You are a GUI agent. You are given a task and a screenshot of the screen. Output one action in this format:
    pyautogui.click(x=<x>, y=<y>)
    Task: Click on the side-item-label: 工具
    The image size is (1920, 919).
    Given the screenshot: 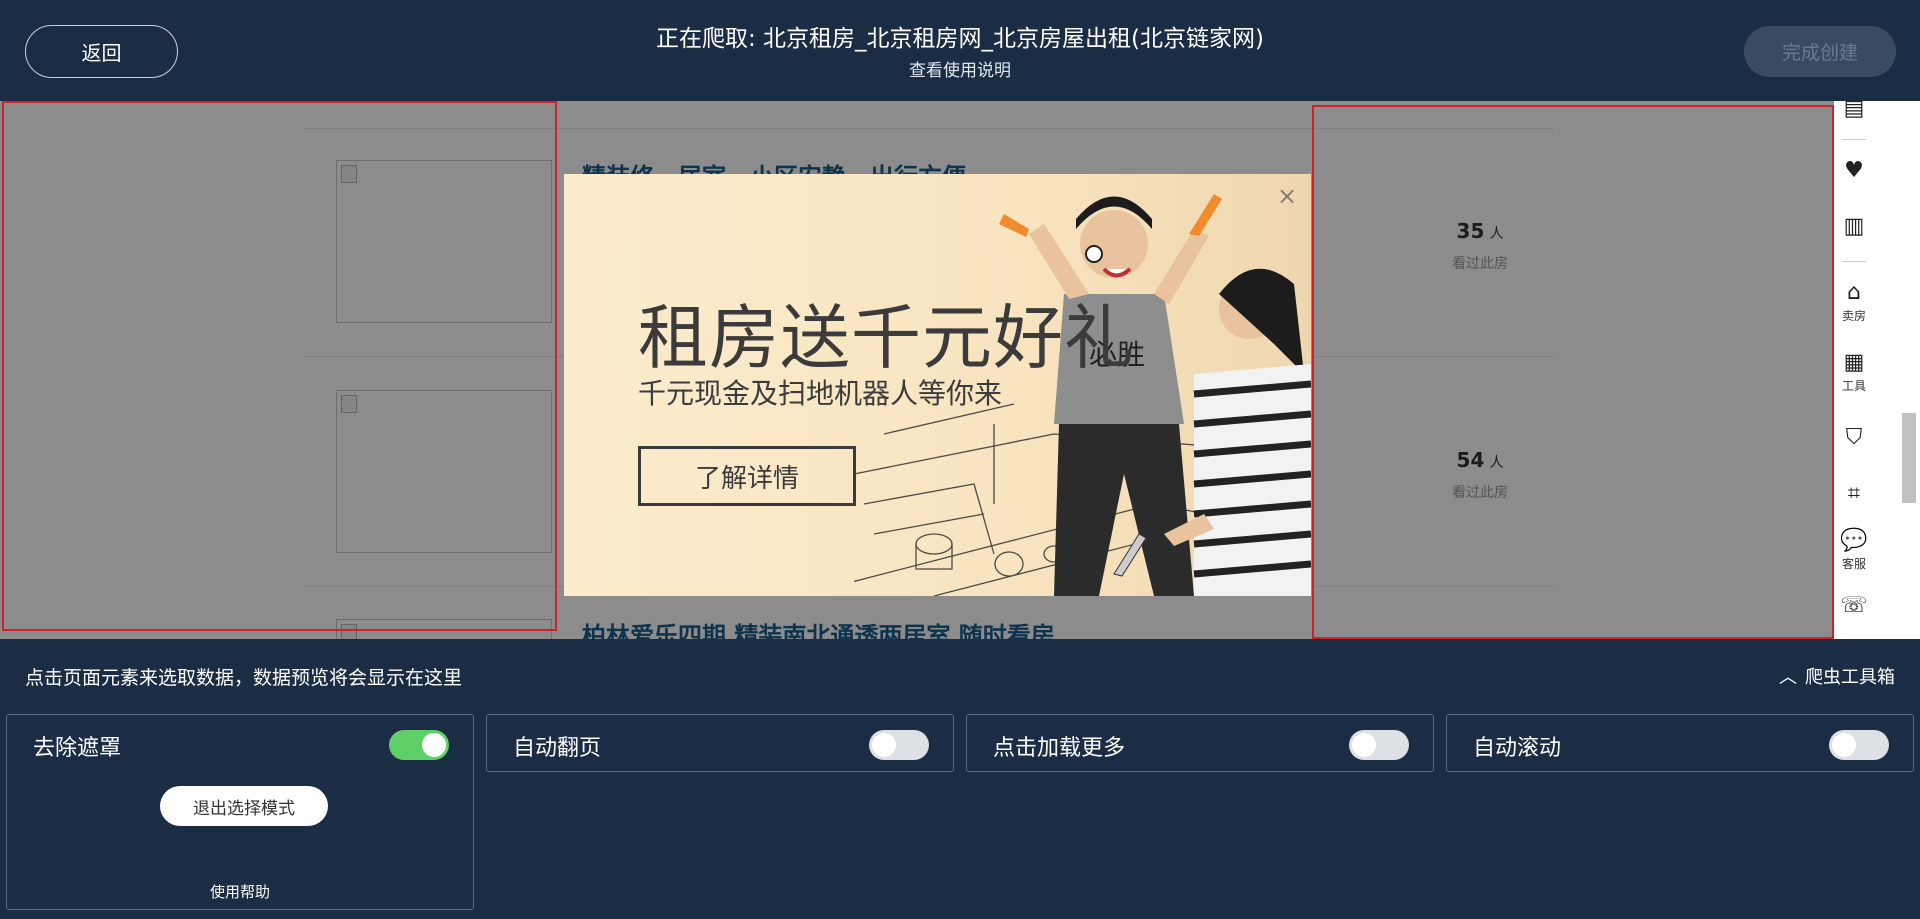 What is the action you would take?
    pyautogui.click(x=1853, y=386)
    